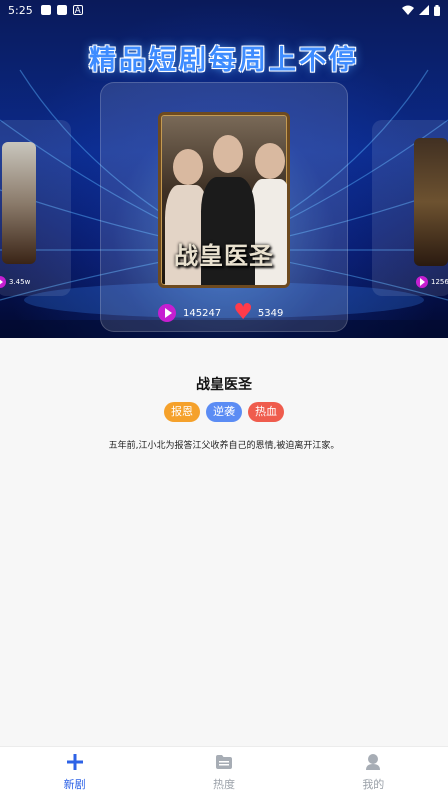 This screenshot has height=796, width=448. What do you see at coordinates (182, 412) in the screenshot?
I see `tag-badge: 报恩` at bounding box center [182, 412].